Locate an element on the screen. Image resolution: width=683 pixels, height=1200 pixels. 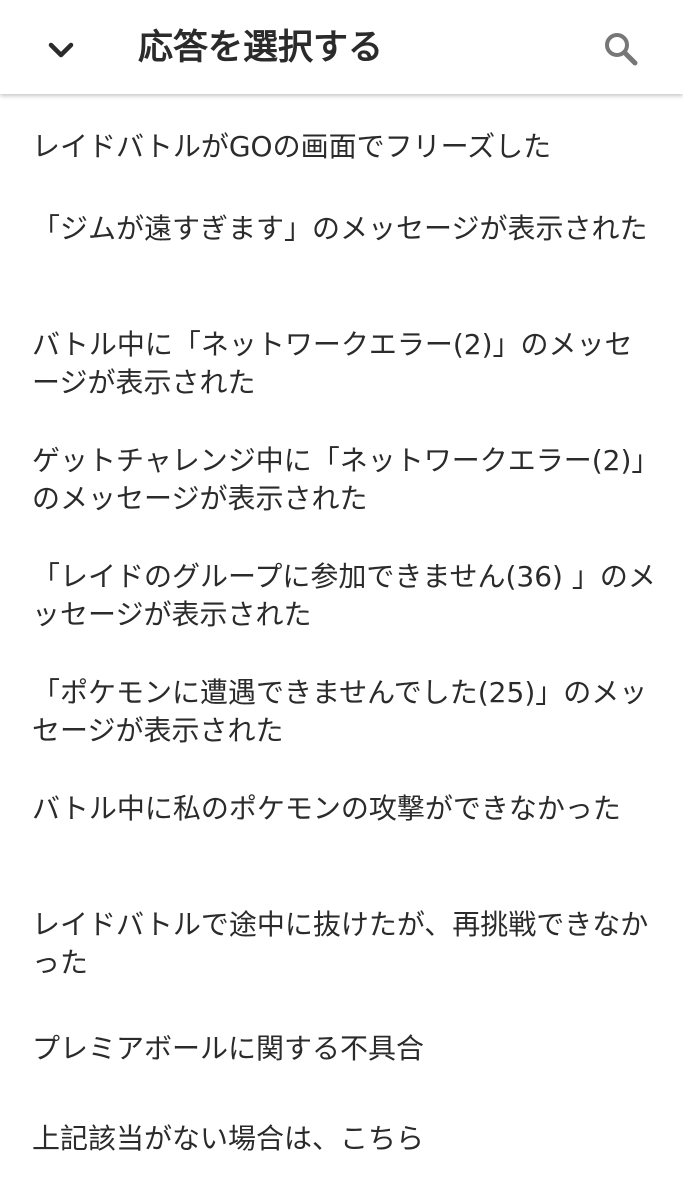
chevron-down-icon is located at coordinates (61, 50).